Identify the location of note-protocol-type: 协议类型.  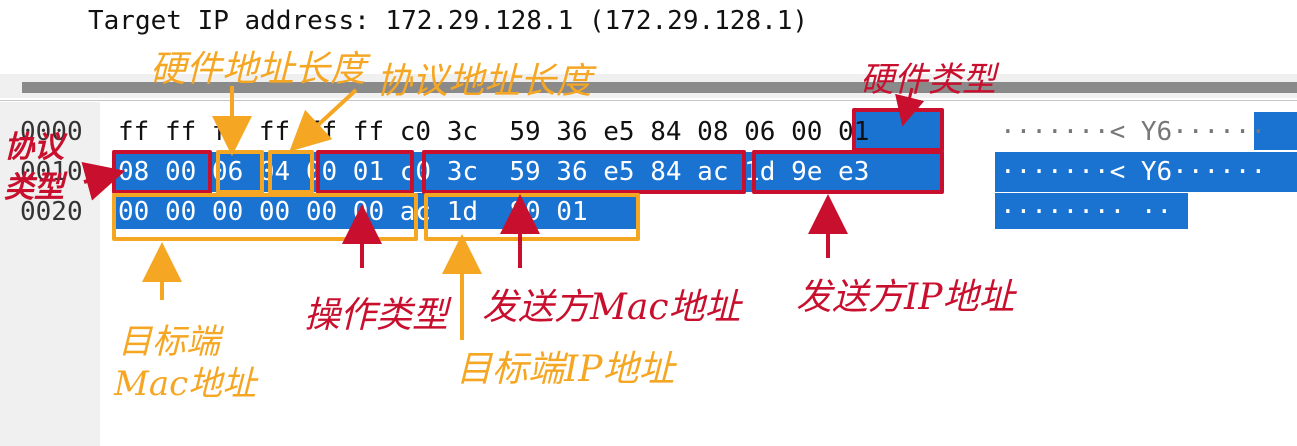
(34, 167).